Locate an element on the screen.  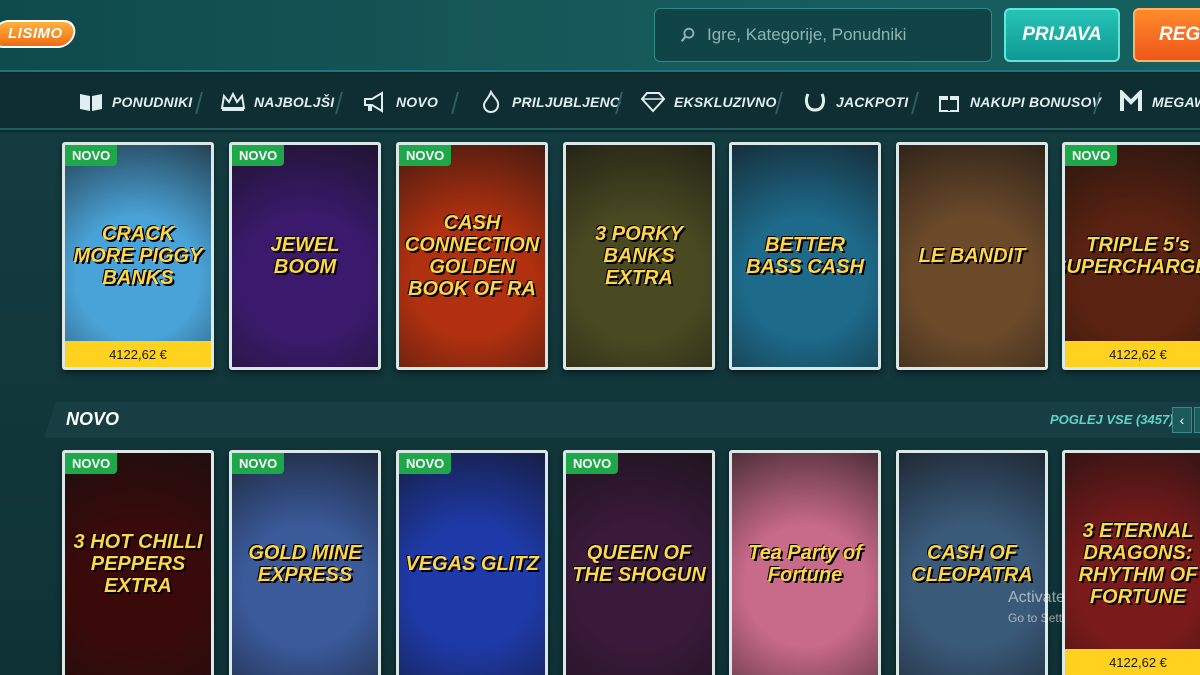
nav-item-jackpots: JACKPOTI is located at coordinates (855, 102).